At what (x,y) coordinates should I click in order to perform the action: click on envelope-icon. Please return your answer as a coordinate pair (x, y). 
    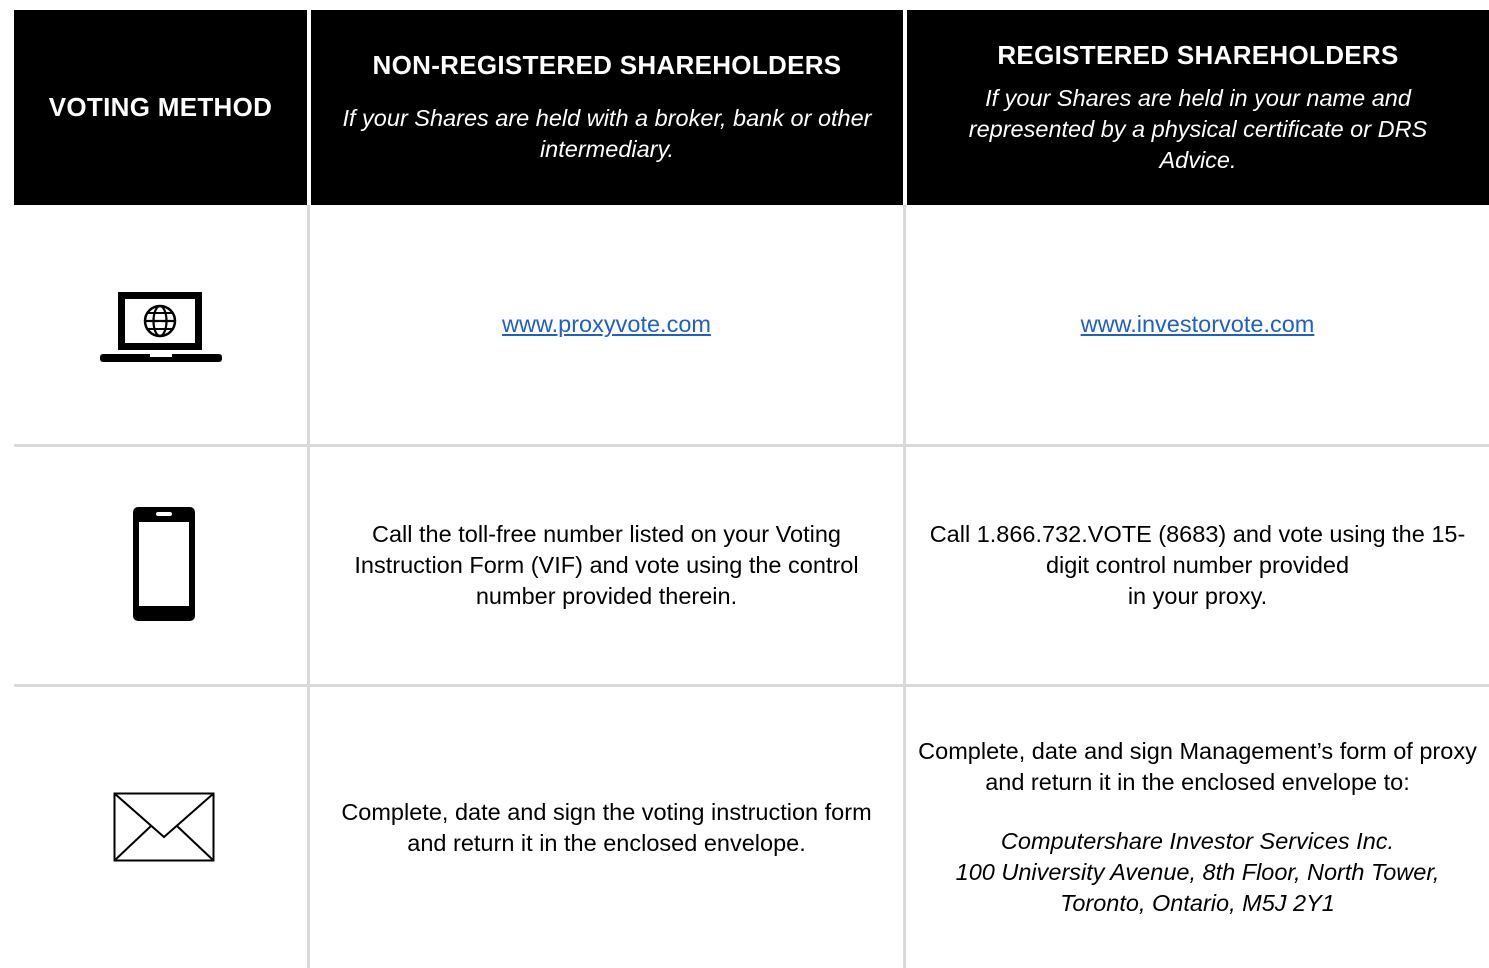
    Looking at the image, I should click on (164, 829).